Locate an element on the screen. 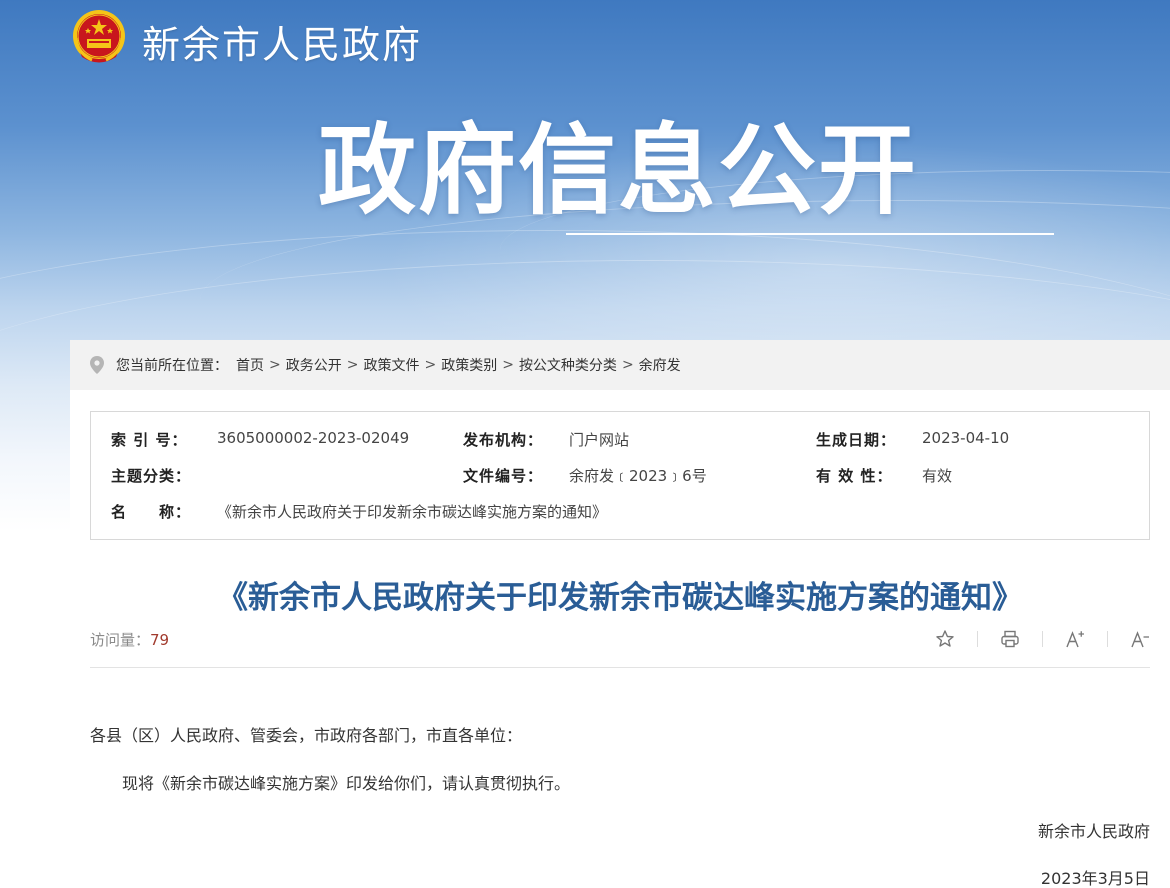 The height and width of the screenshot is (888, 1170). national-emblem-icon is located at coordinates (99, 36).